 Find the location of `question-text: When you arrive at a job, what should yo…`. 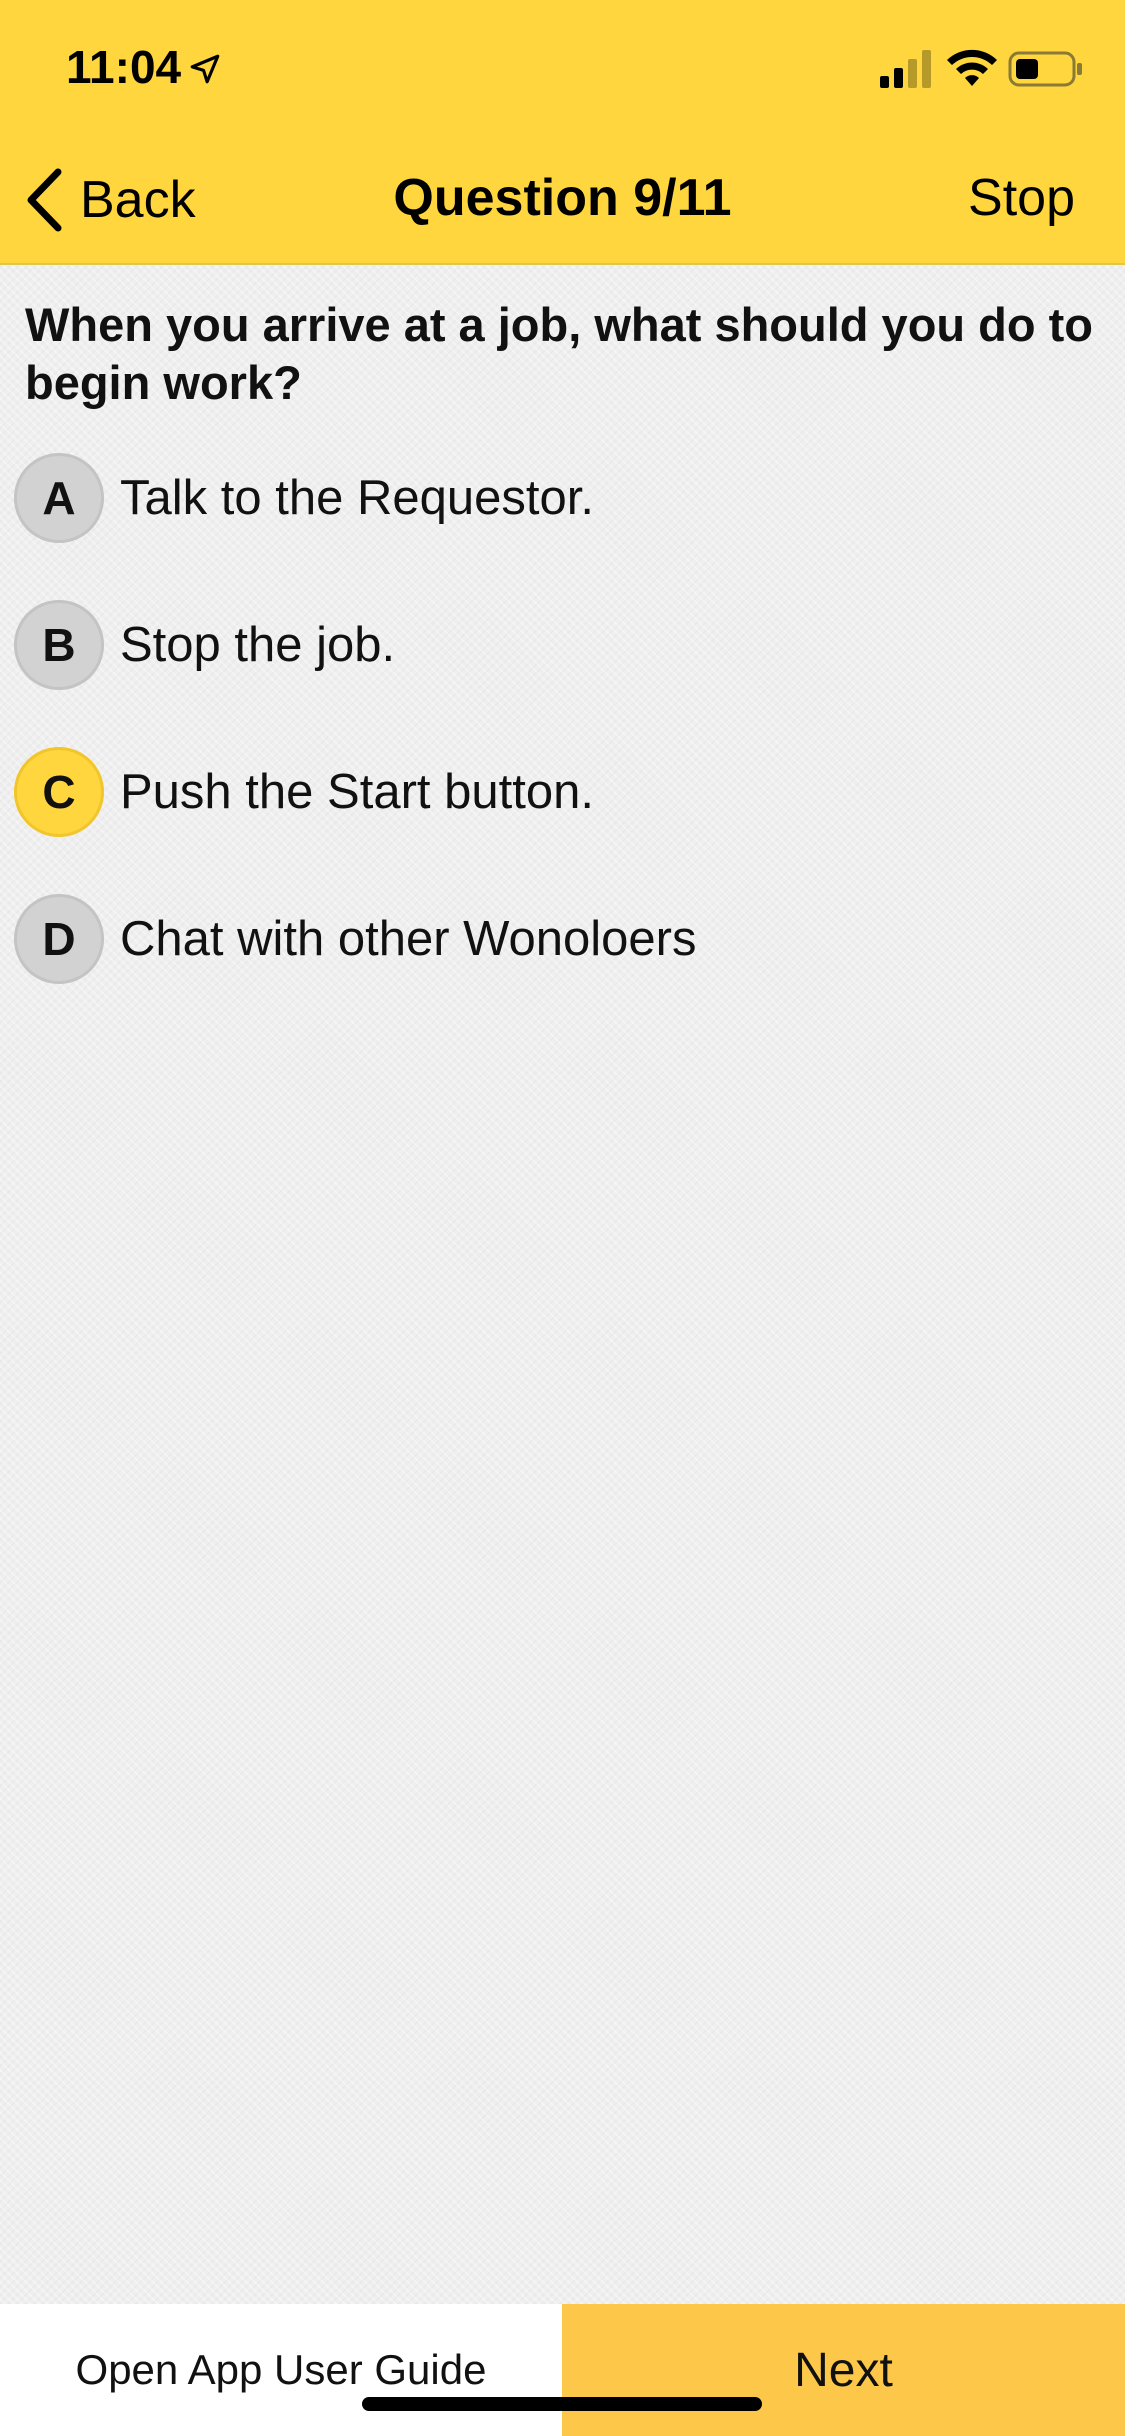

question-text: When you arrive at a job, what should yo… is located at coordinates (559, 353).